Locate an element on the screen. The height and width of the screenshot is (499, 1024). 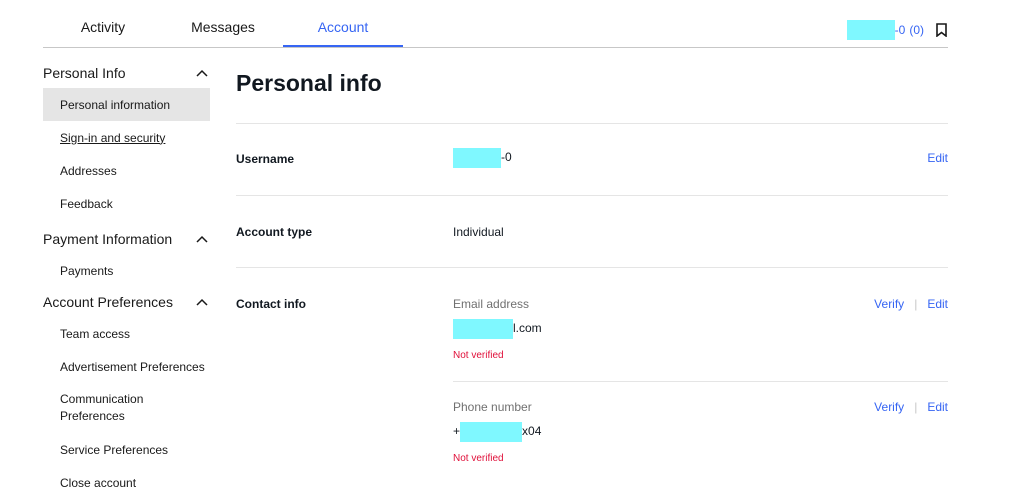
sidebar-section-payment-information: Payment Information is located at coordinates (126, 239).